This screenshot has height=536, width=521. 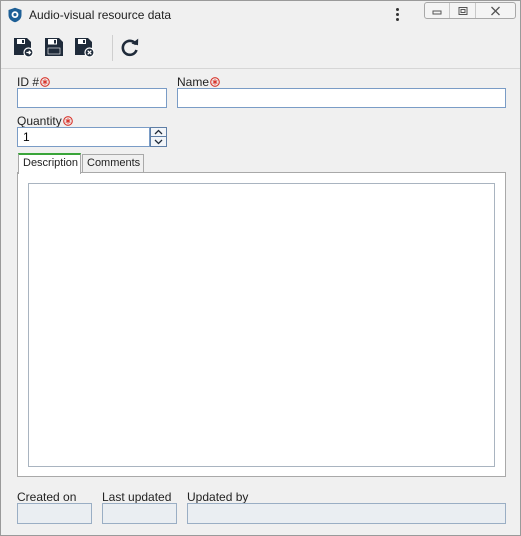 I want to click on created-on-label: Created on, so click(x=47, y=497).